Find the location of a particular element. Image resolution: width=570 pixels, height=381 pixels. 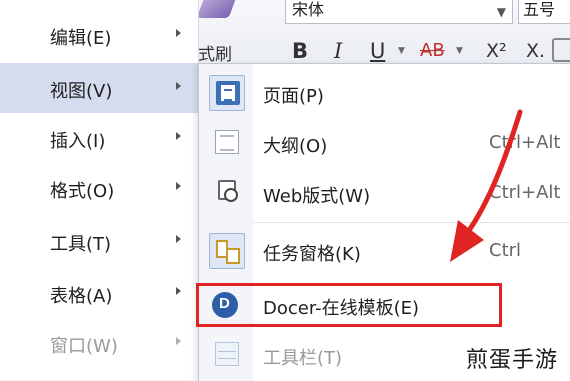

submenu-item-label: 页面(P) is located at coordinates (293, 96).